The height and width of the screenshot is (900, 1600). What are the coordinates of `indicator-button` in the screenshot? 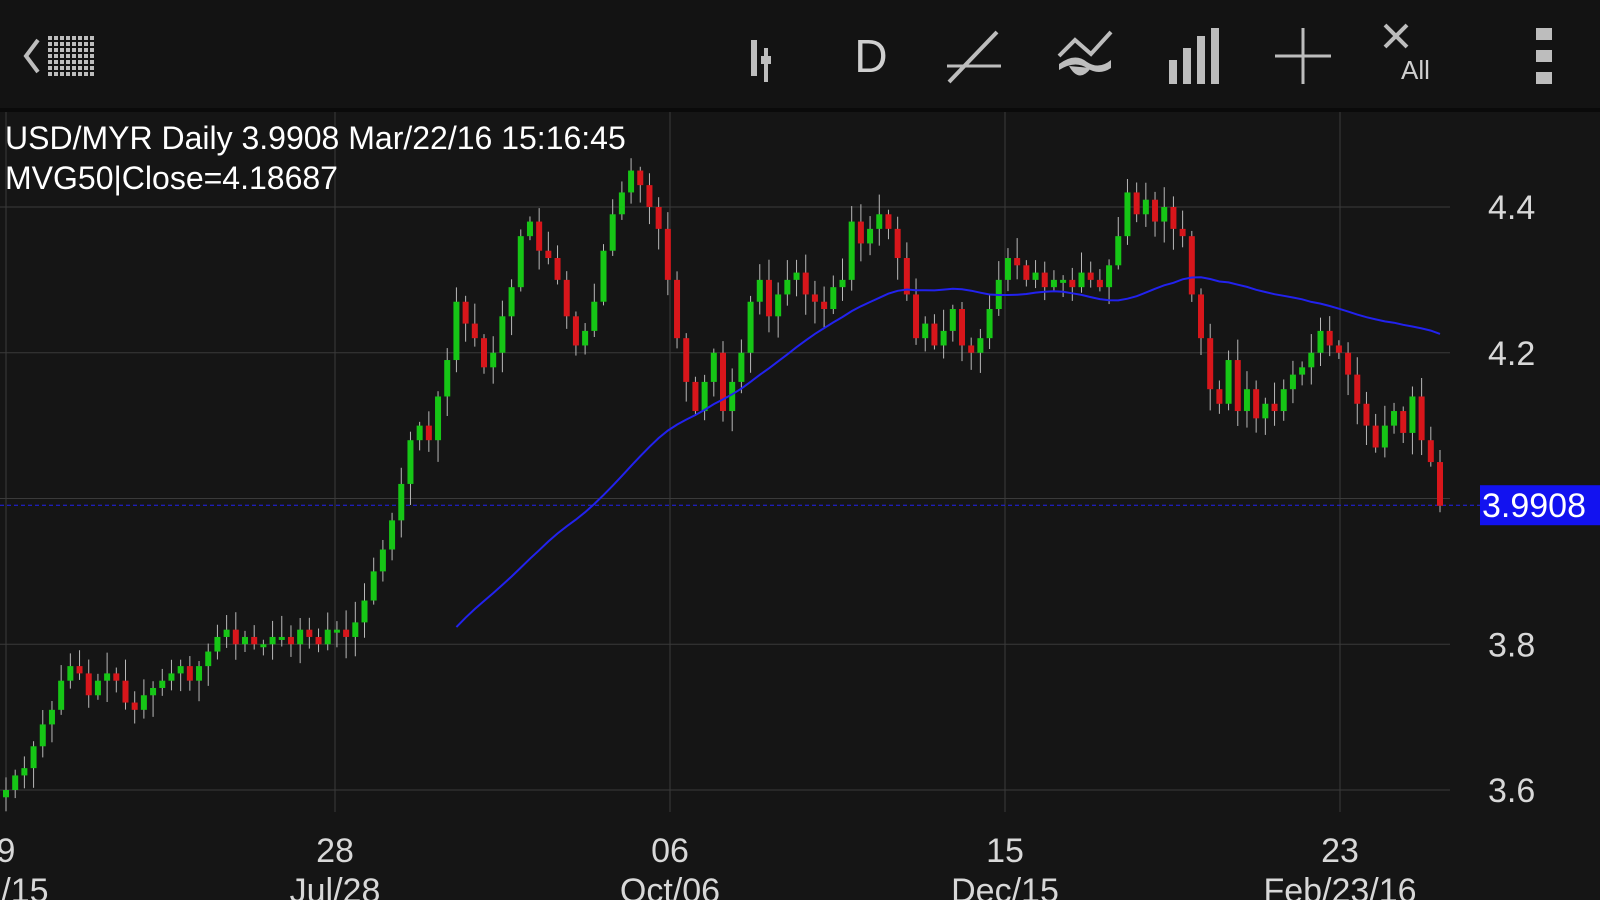 It's located at (1085, 56).